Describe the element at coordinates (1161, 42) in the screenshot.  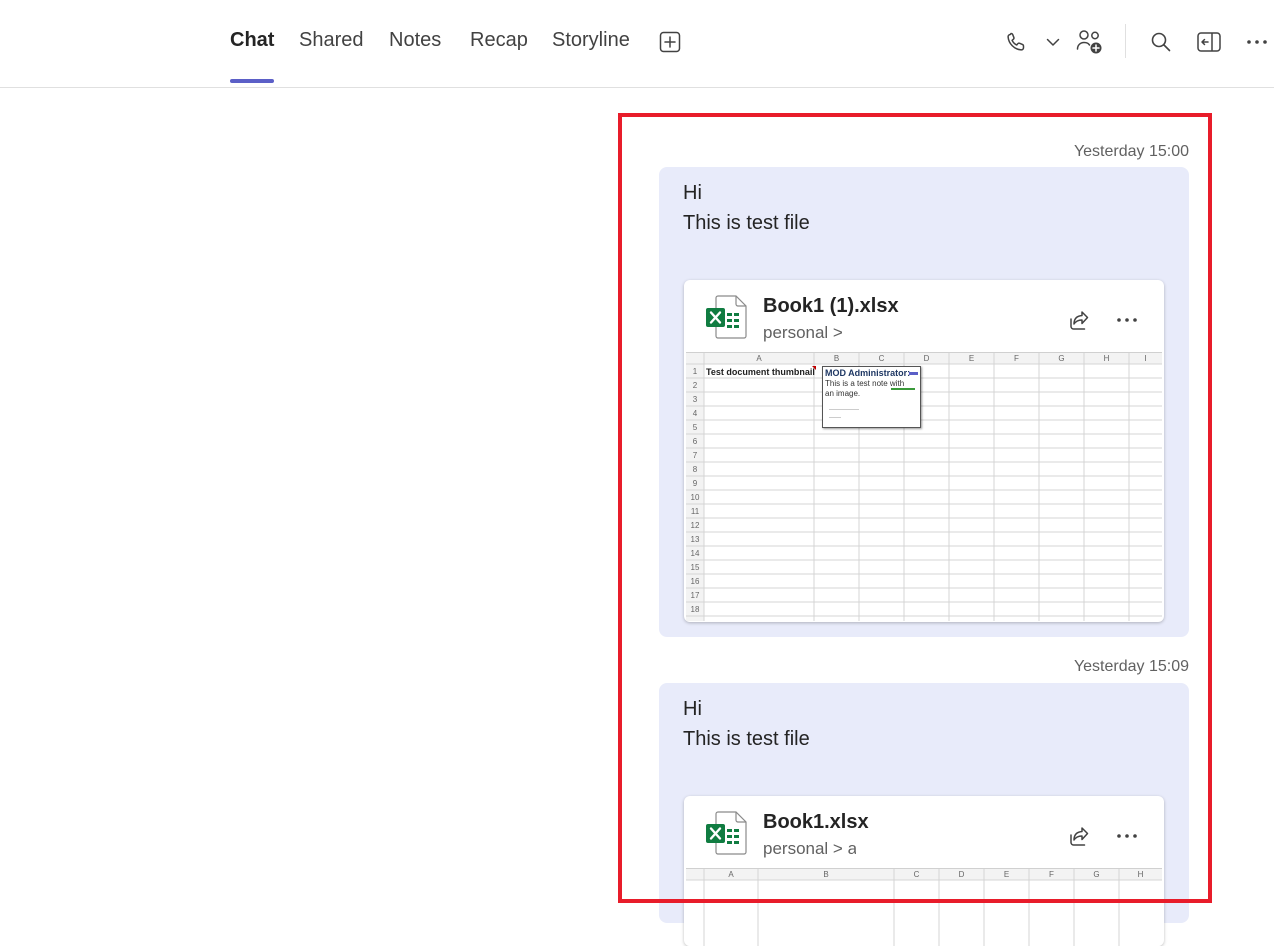
I see `search-icon` at that location.